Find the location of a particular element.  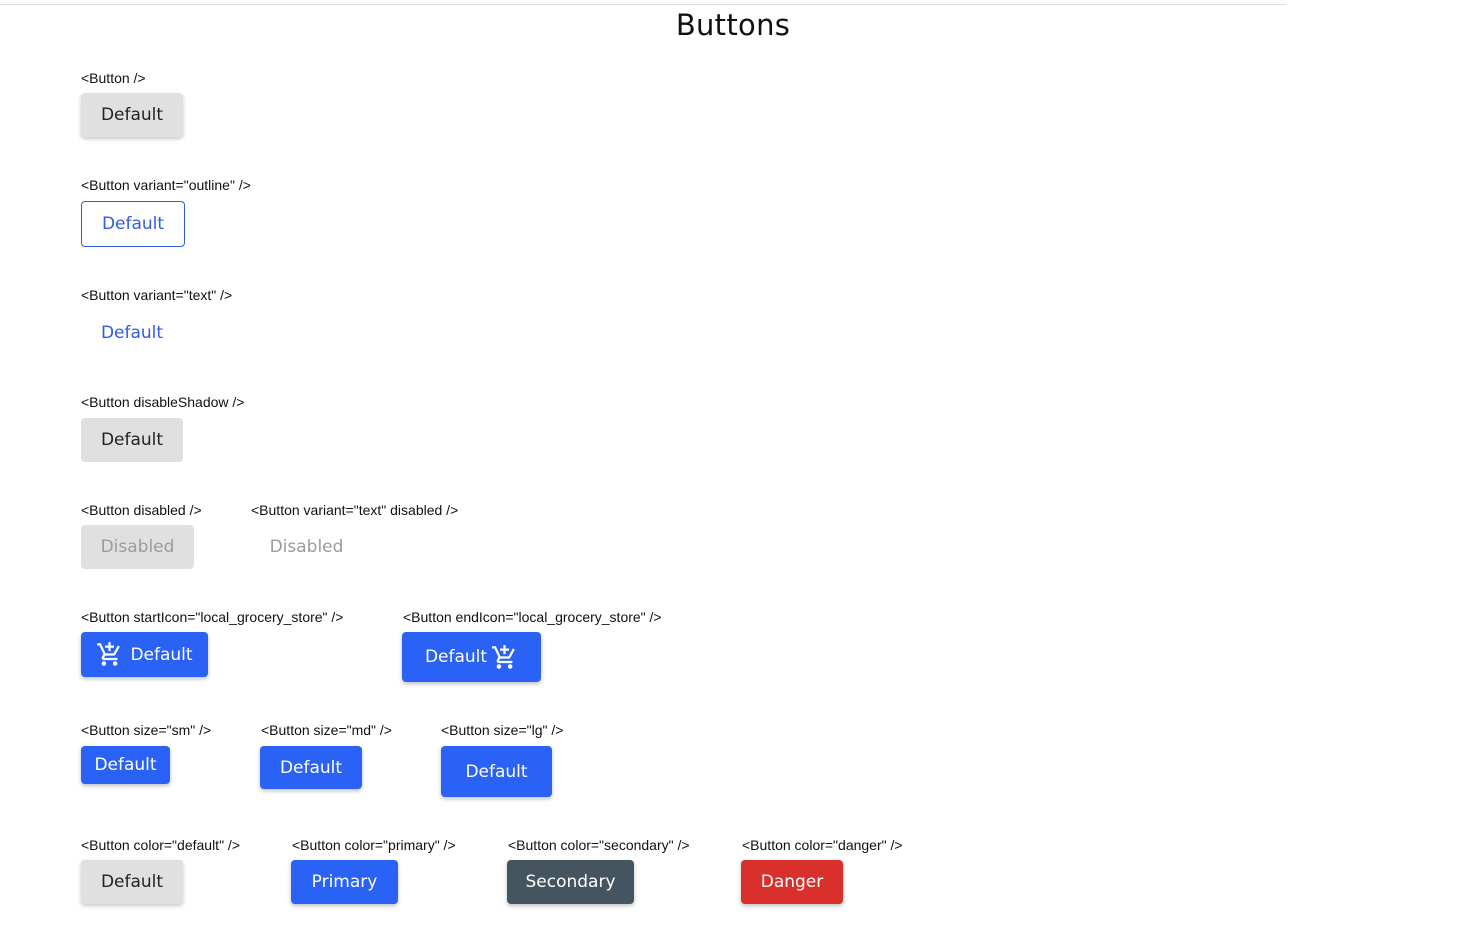

label-color-primary: <Button color="primary" /> is located at coordinates (374, 845).